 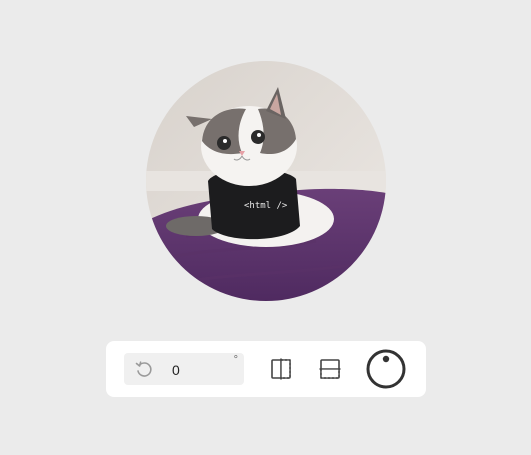 I want to click on degree-unit: °, so click(x=235, y=360).